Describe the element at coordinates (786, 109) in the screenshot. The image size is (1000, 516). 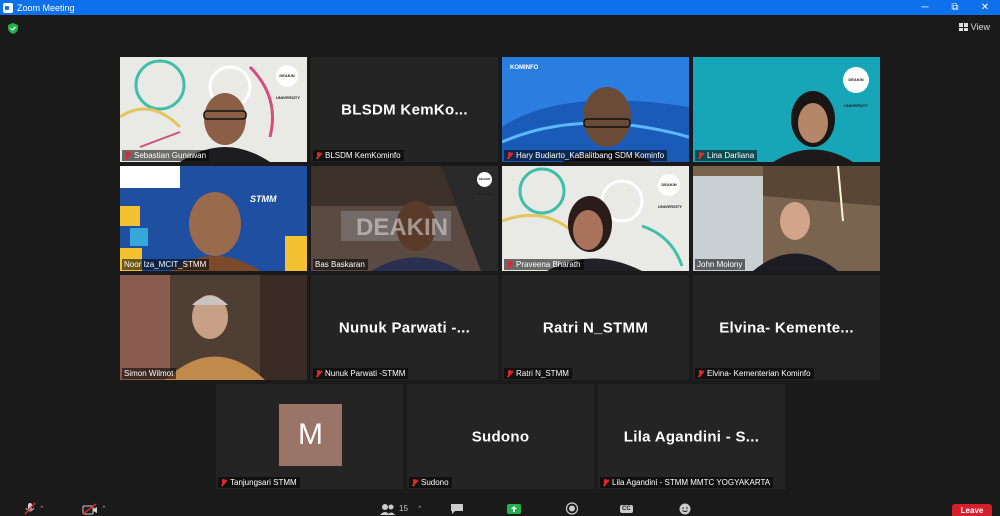
I see `video-tile-lina-darliana: DEAKIN UNIVERSITY Lina Darliana` at that location.